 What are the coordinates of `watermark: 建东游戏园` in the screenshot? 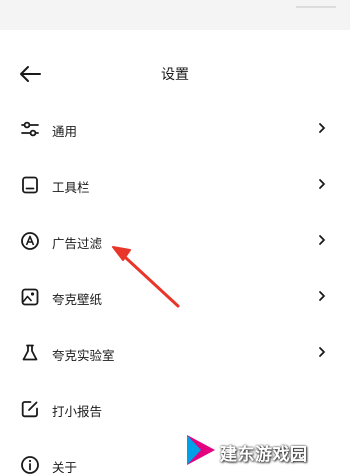 It's located at (267, 450).